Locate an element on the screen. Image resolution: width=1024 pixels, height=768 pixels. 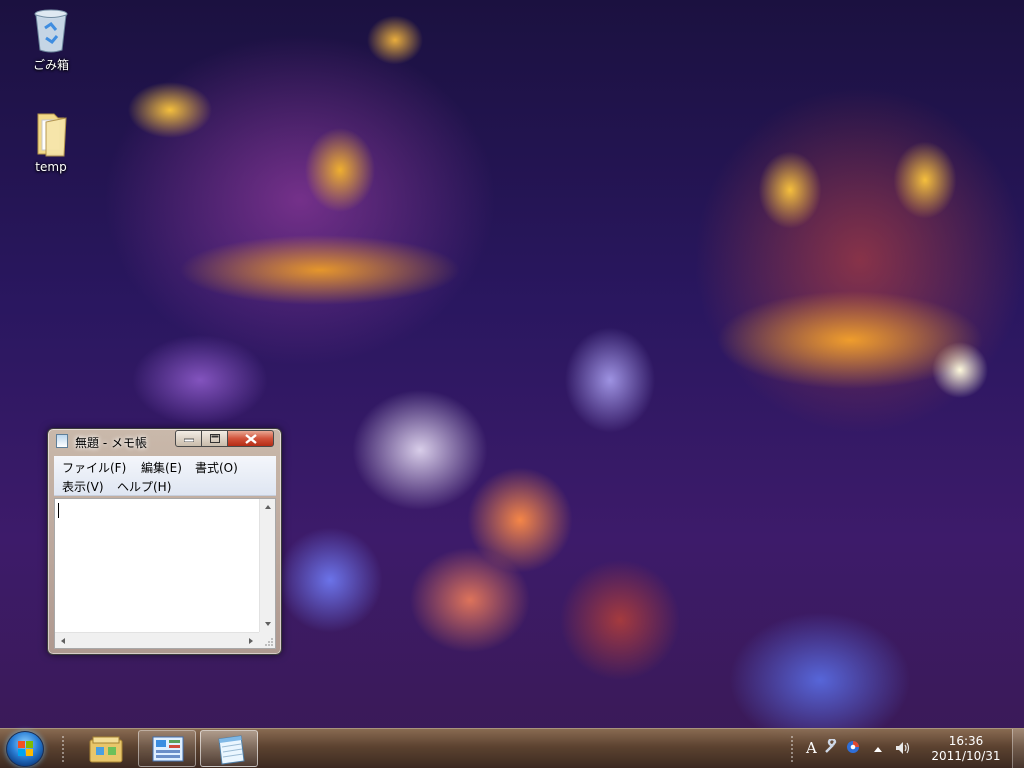
close-icon is located at coordinates (250, 438).